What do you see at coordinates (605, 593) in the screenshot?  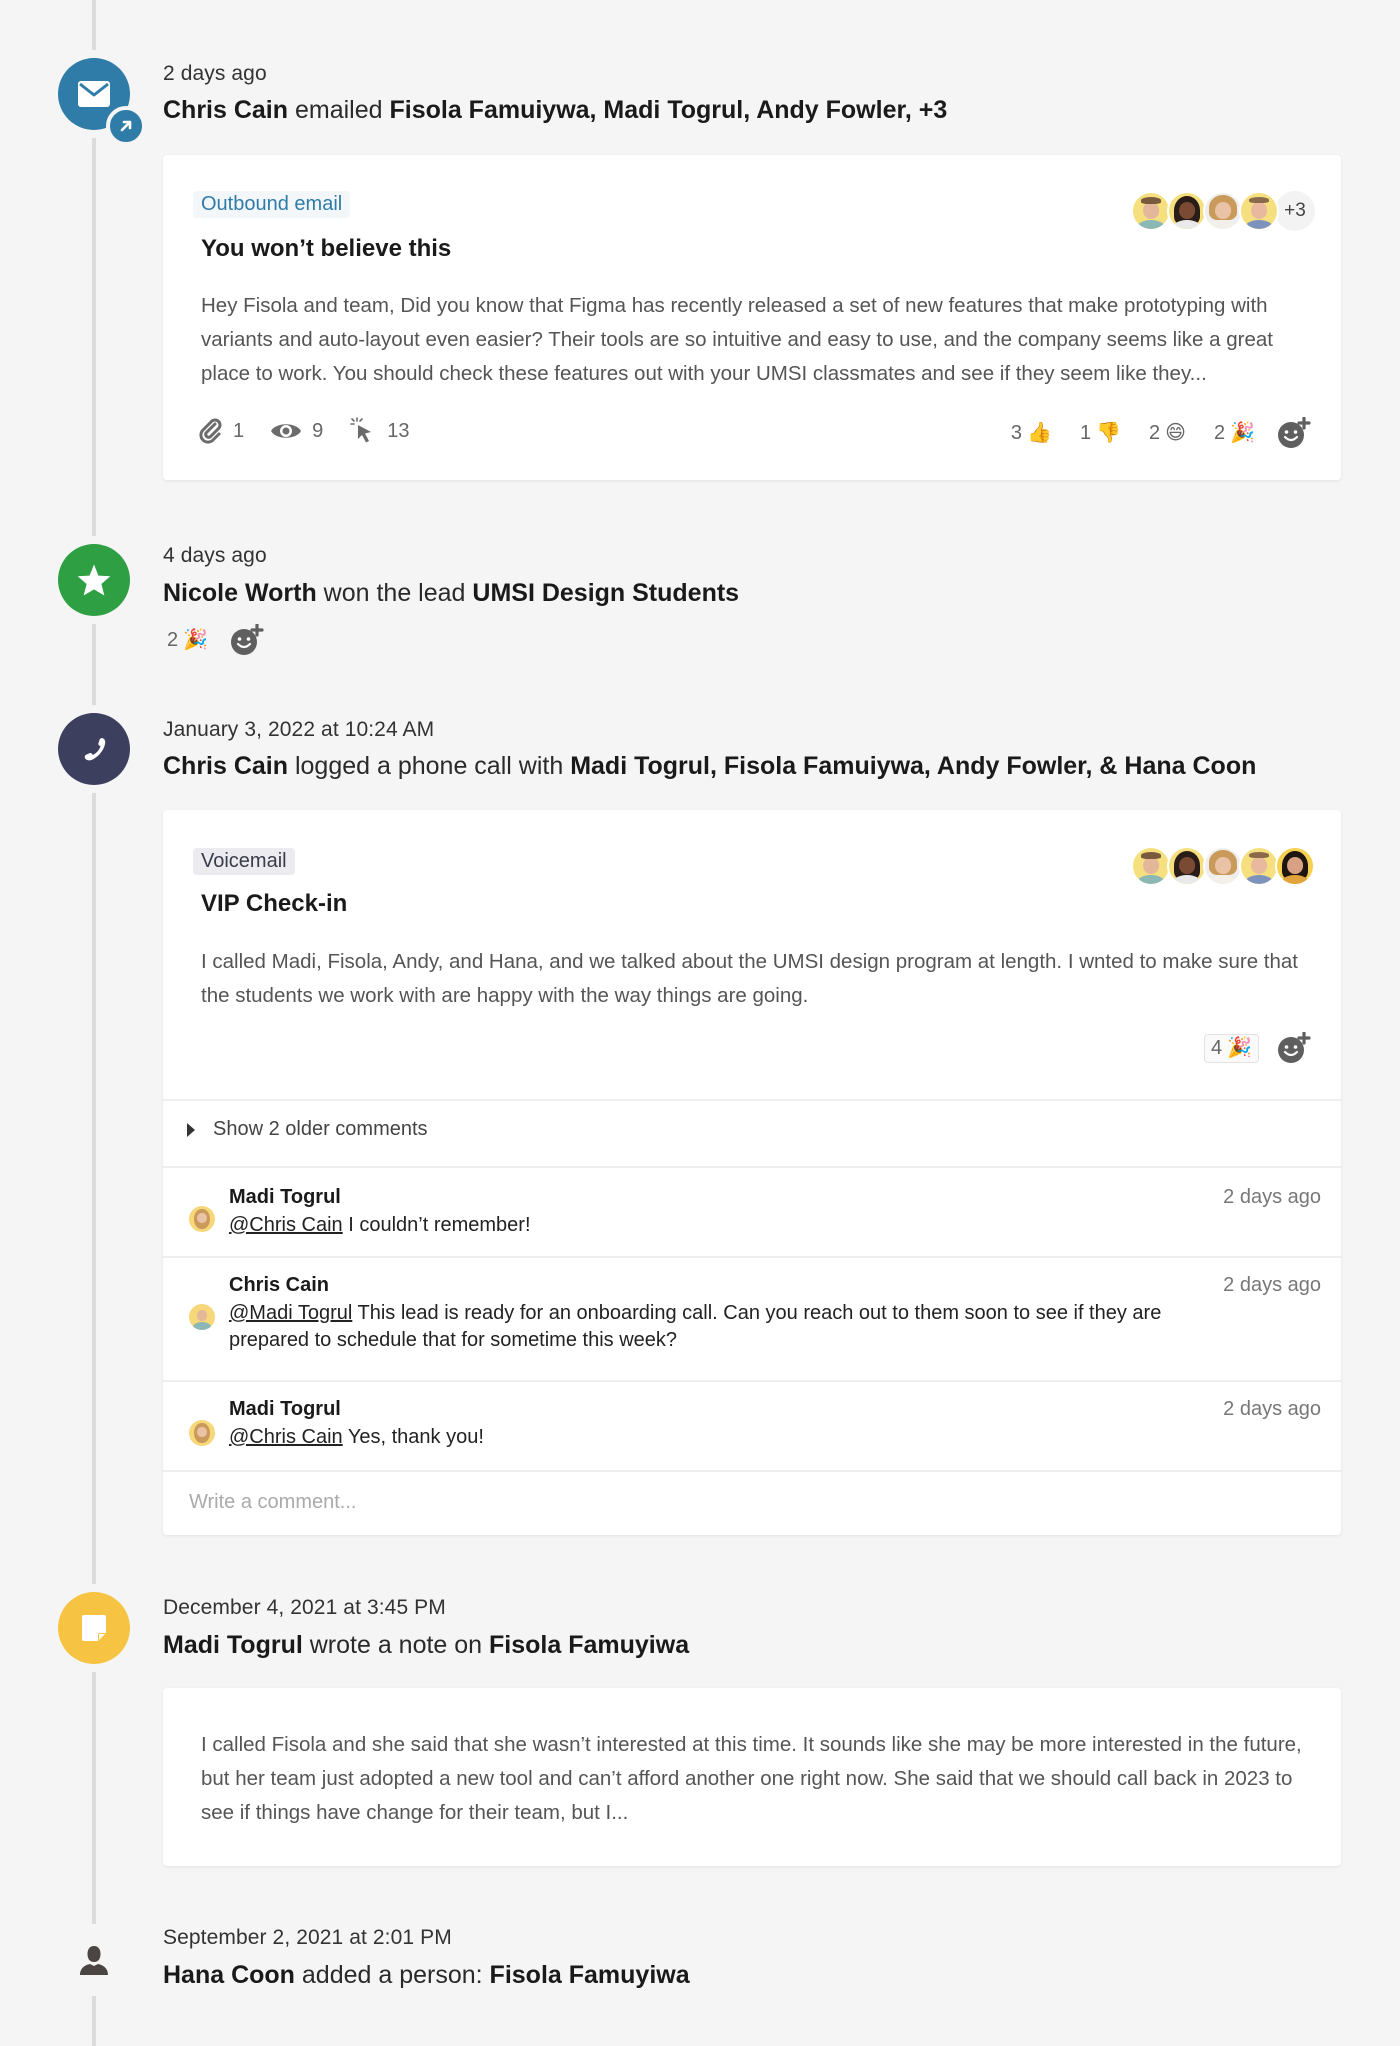 I see `lead-link: UMSI Design Students` at bounding box center [605, 593].